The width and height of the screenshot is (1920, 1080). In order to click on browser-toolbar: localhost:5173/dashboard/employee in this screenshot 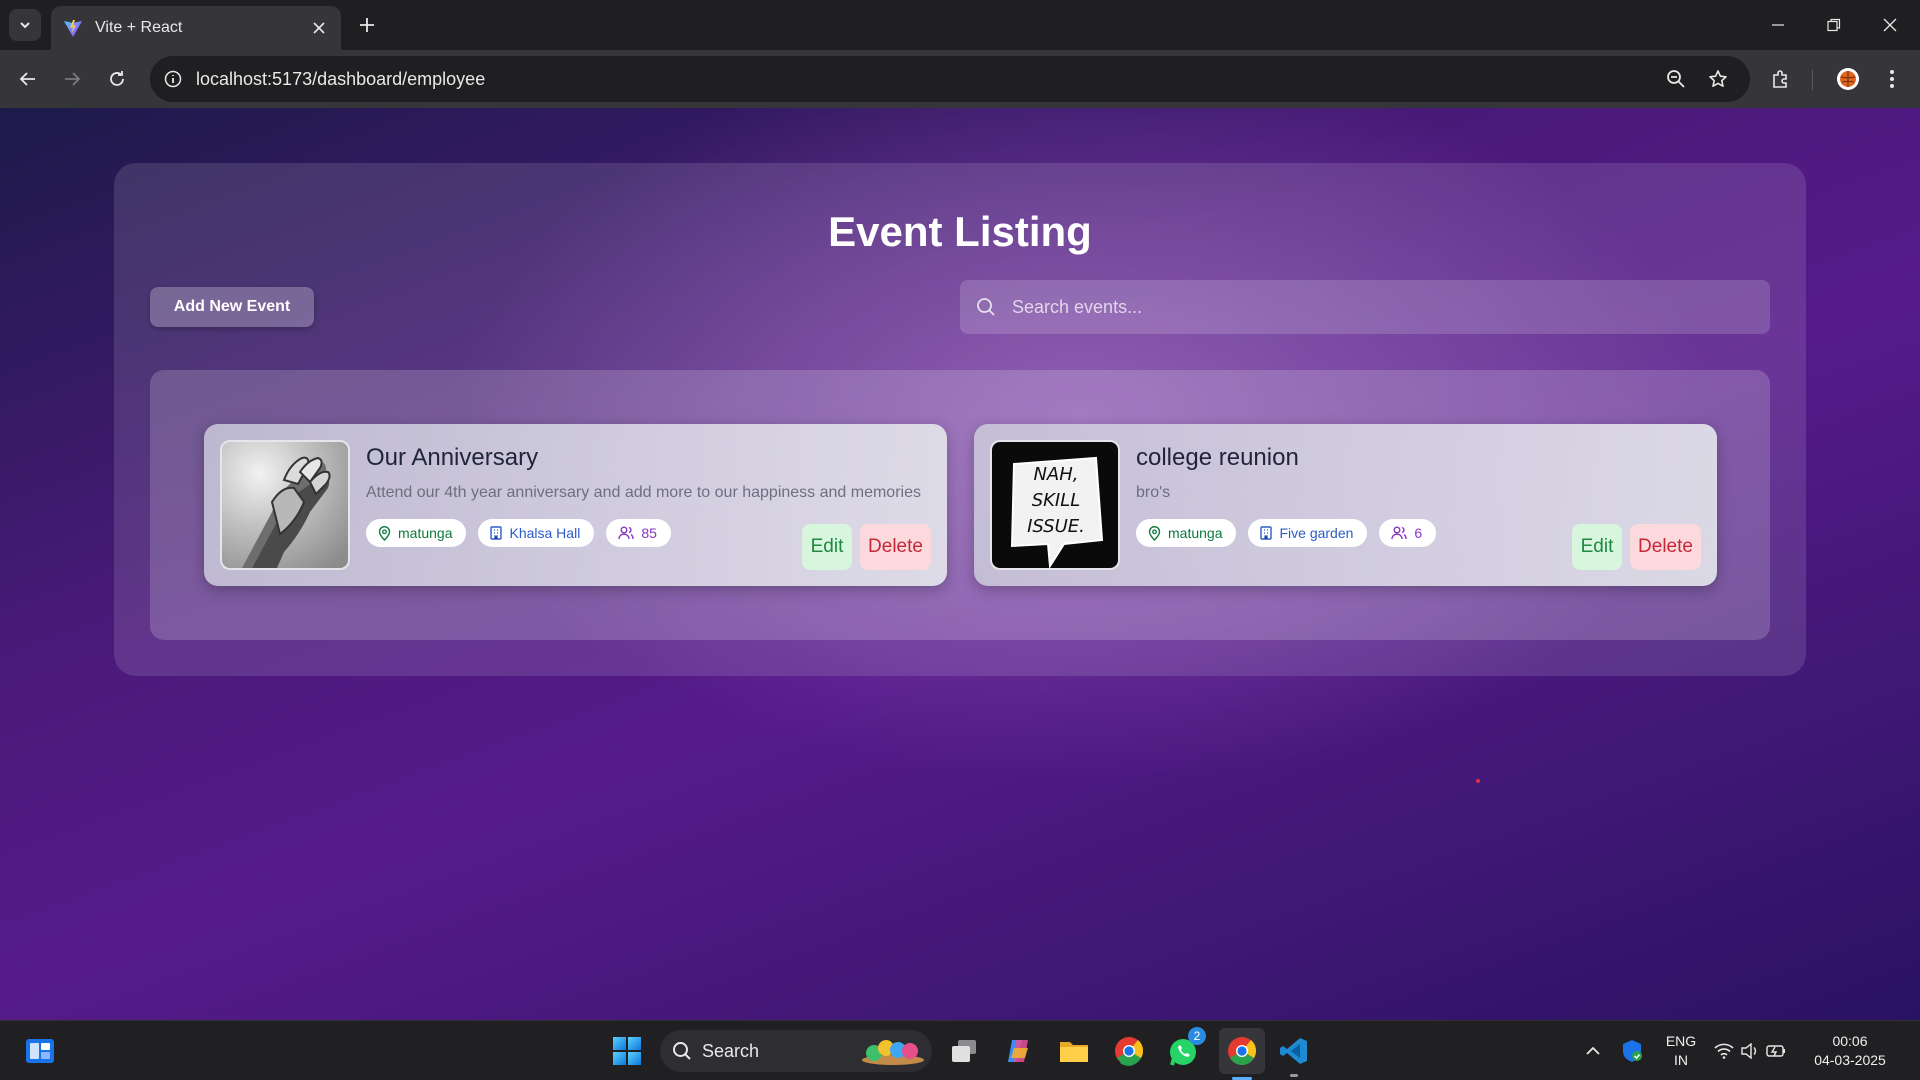, I will do `click(960, 79)`.